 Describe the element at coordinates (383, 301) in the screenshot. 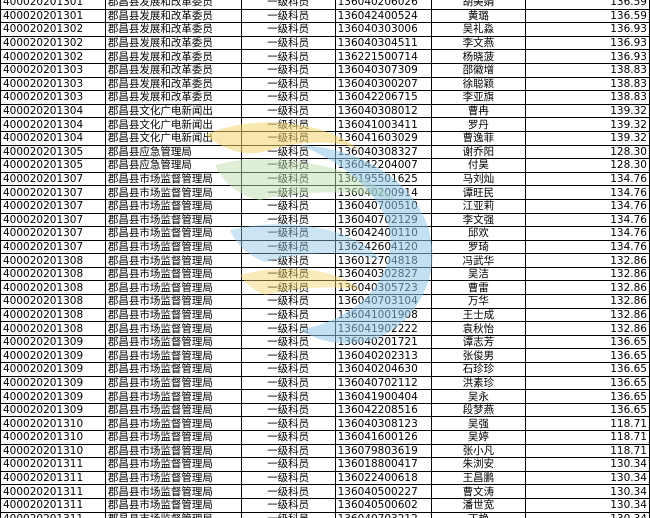

I see `cell-exam-id: 136040703104` at that location.